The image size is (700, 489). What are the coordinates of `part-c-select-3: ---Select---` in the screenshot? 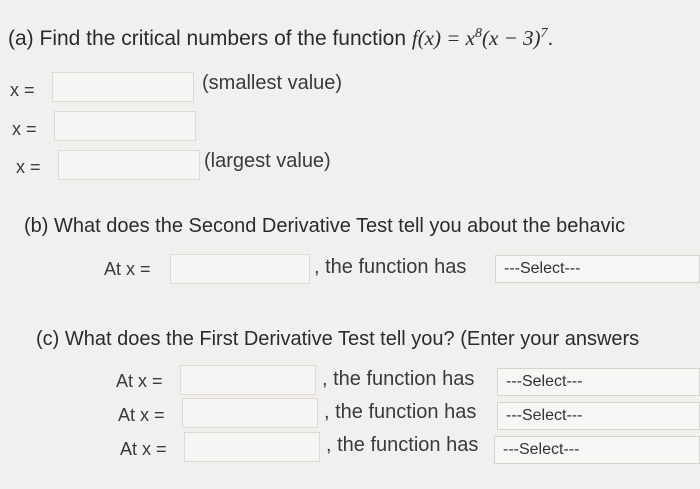 It's located at (597, 450).